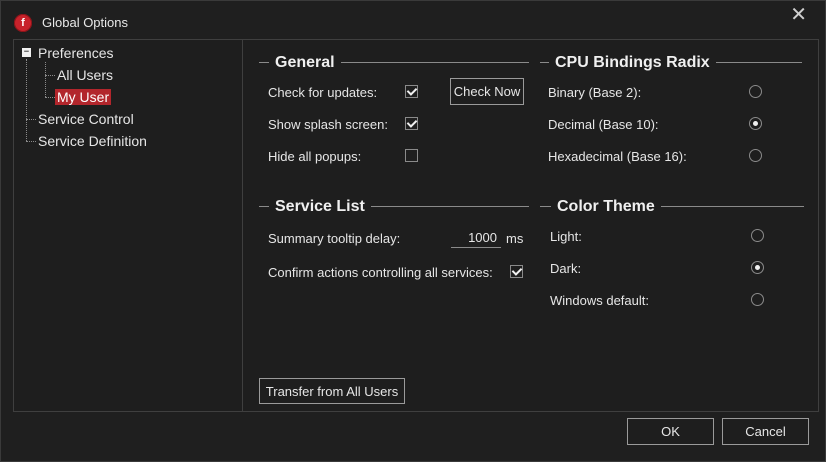  What do you see at coordinates (595, 92) in the screenshot?
I see `radix-binary-label: Binary (Base 2):` at bounding box center [595, 92].